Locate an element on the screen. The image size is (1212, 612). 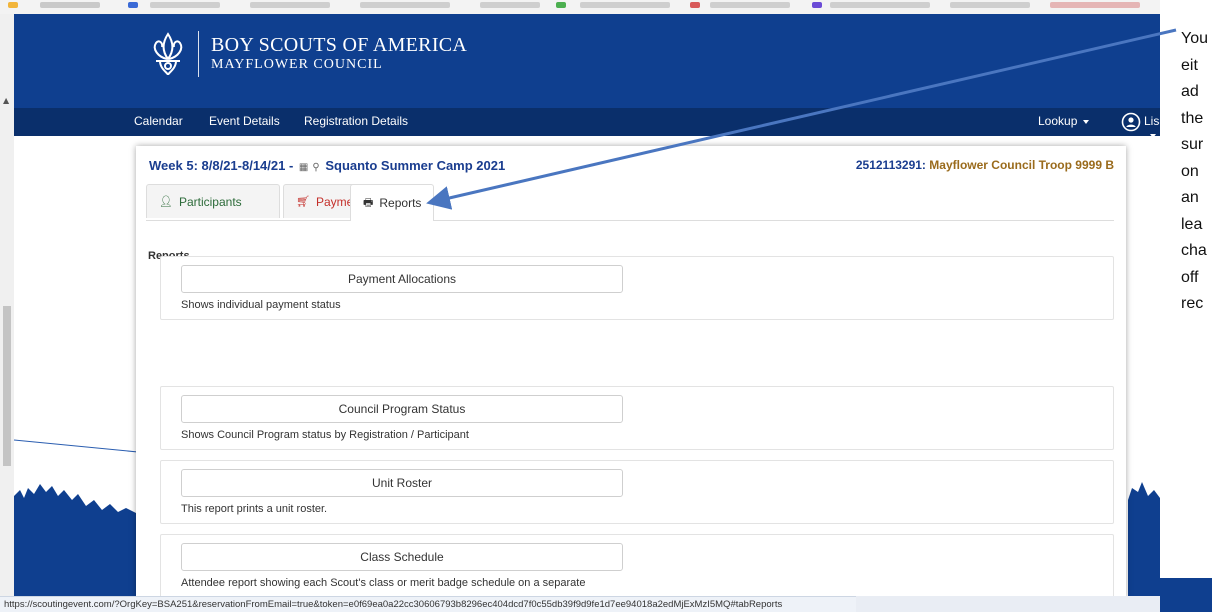
user-icon: 👤︎ is located at coordinates (166, 201).